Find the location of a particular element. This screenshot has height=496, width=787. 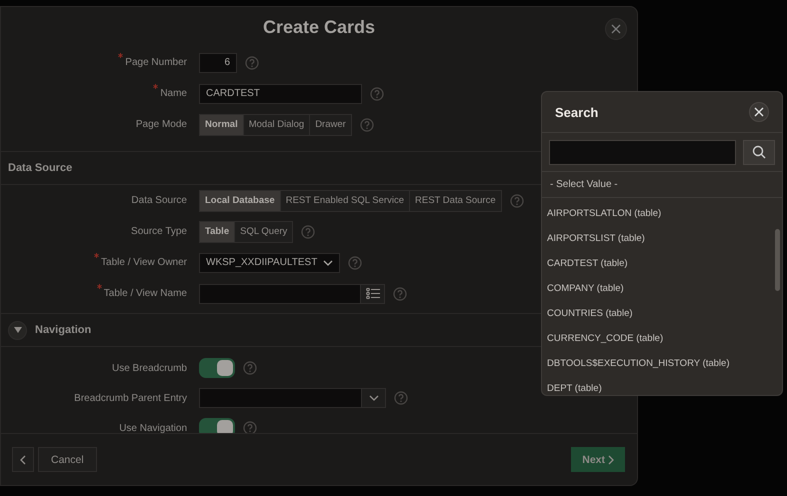

list-option: CURRENCY_CODE (table) is located at coordinates (662, 338).